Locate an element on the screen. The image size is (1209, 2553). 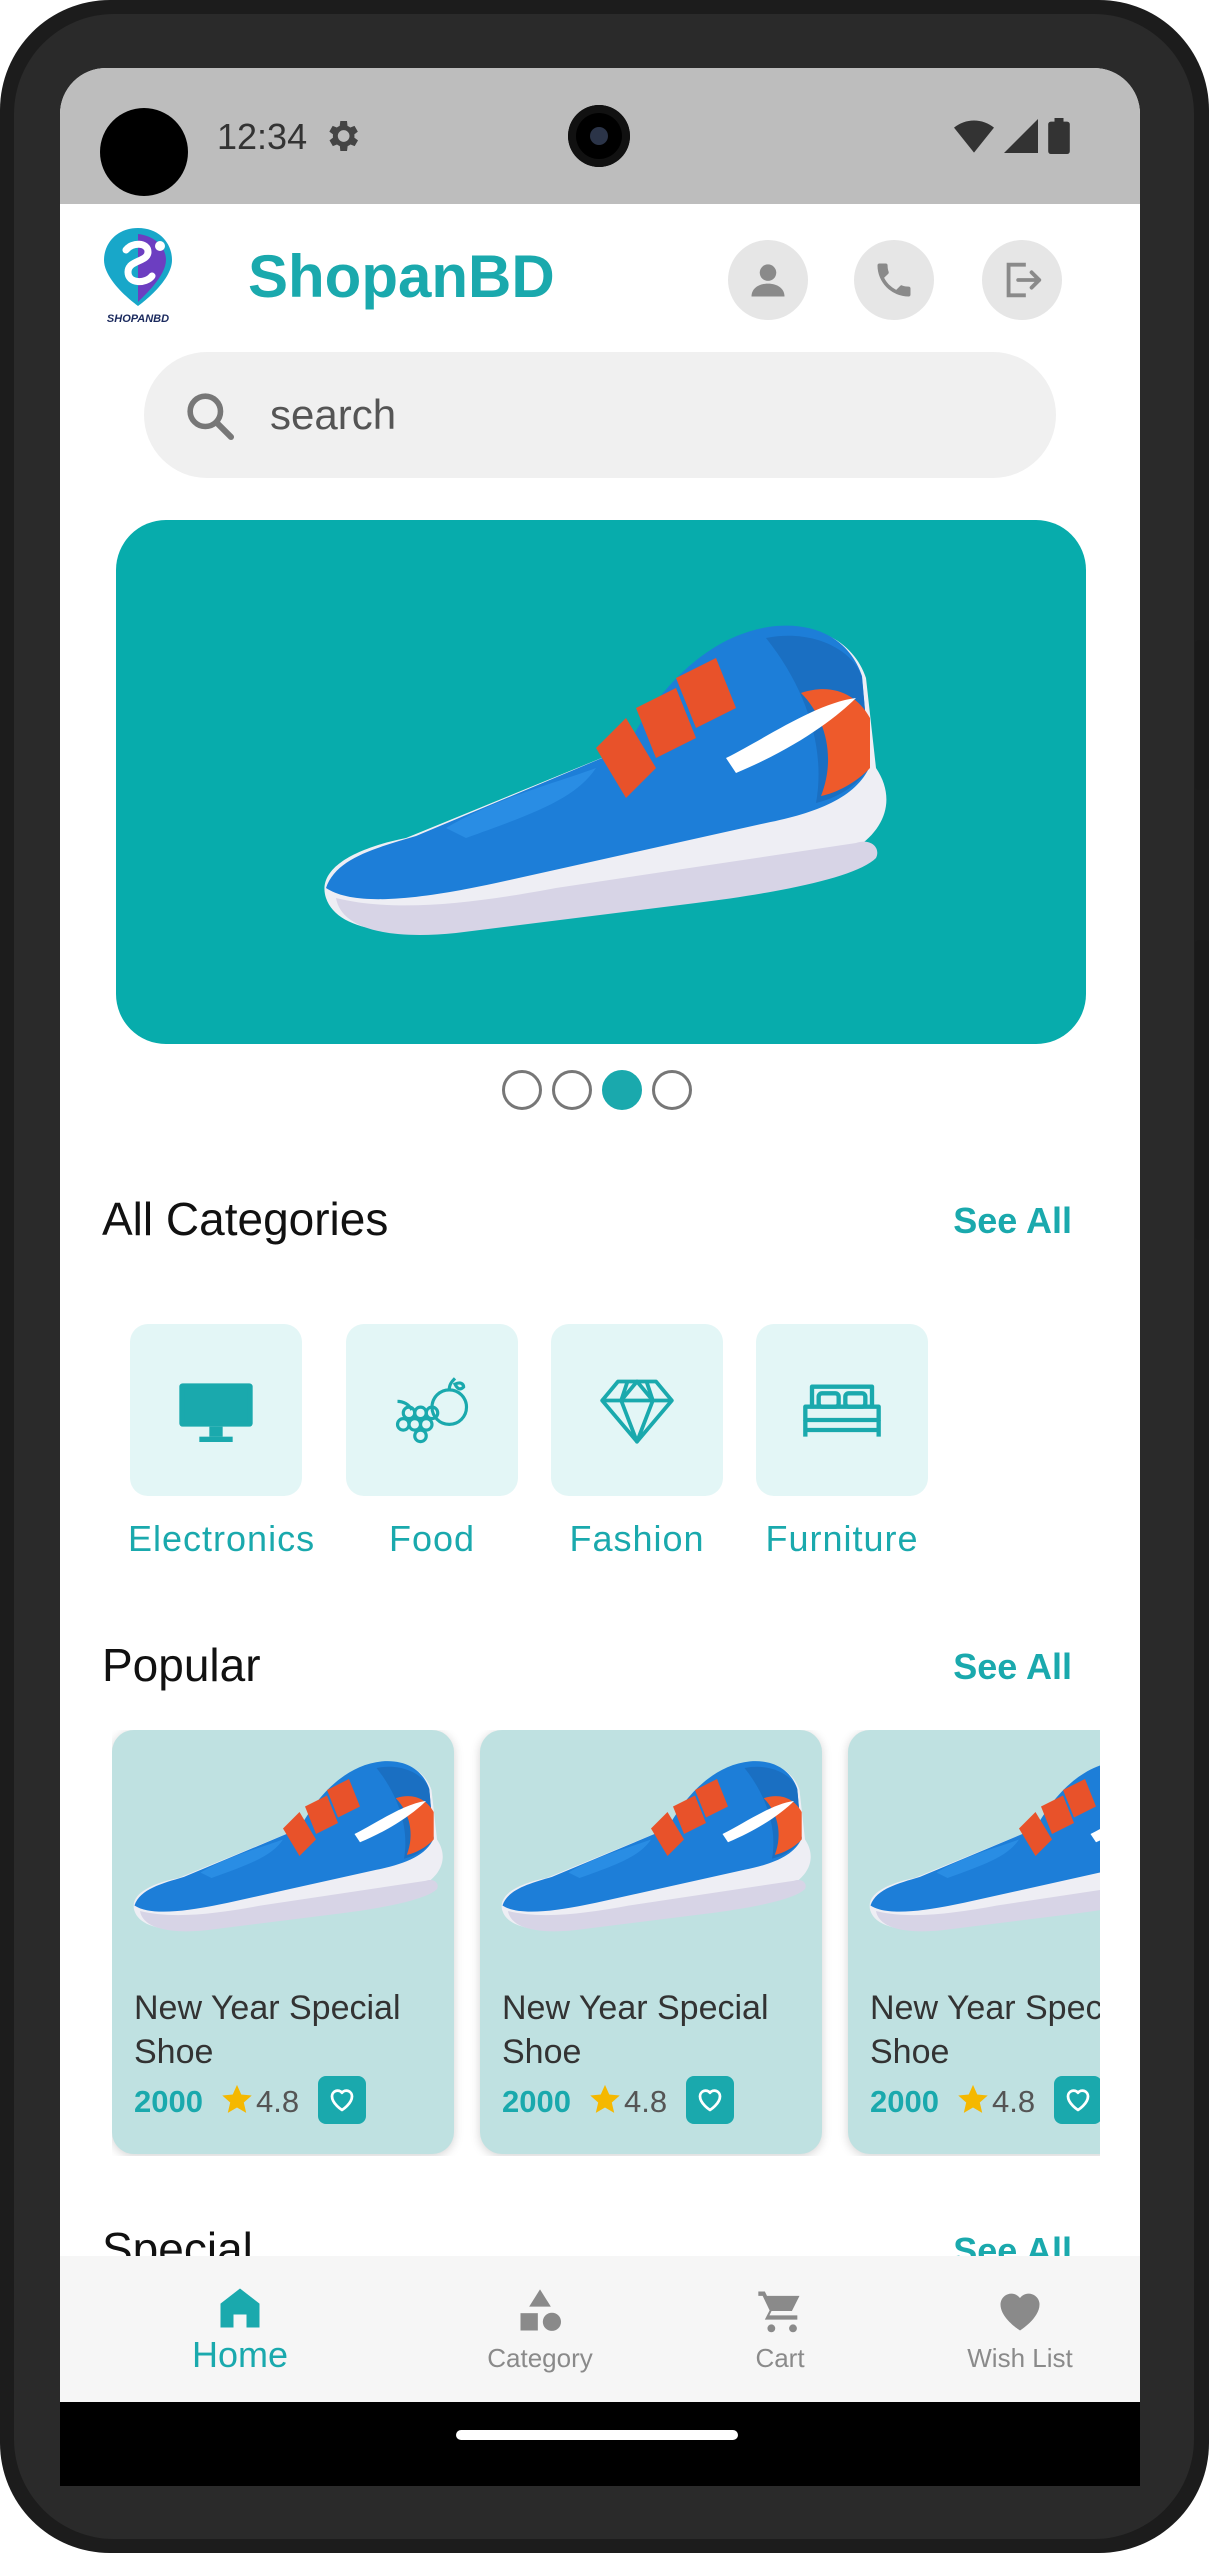
signal-icon is located at coordinates (1021, 136).